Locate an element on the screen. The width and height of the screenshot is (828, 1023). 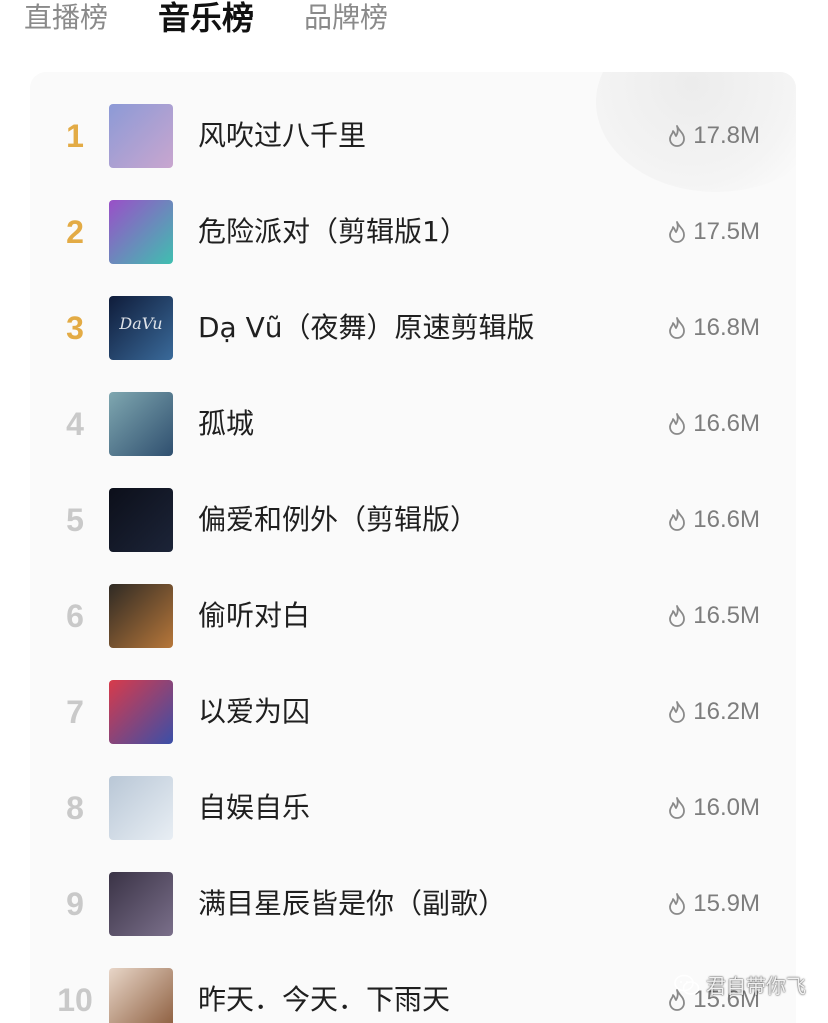
song-row: 7 以爱为囚 16.2M is located at coordinates (413, 712).